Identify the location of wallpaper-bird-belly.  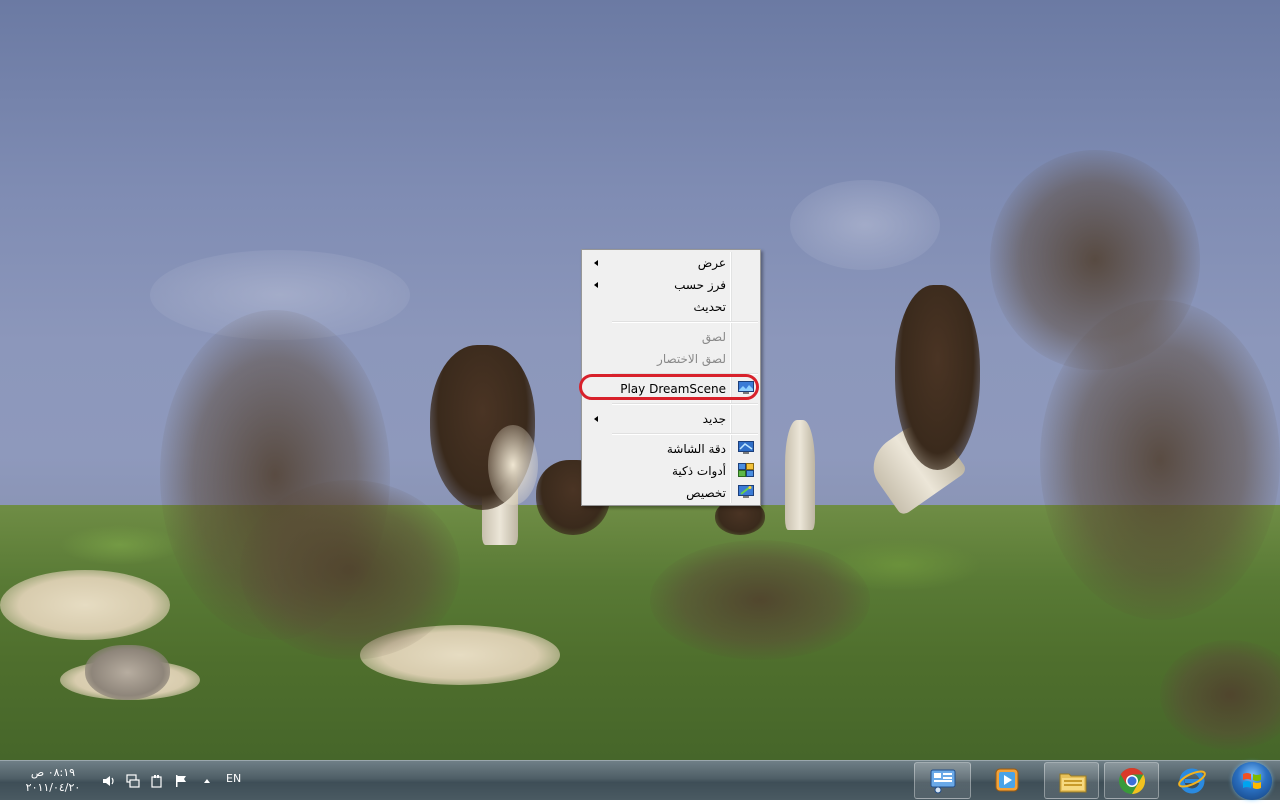
(513, 465).